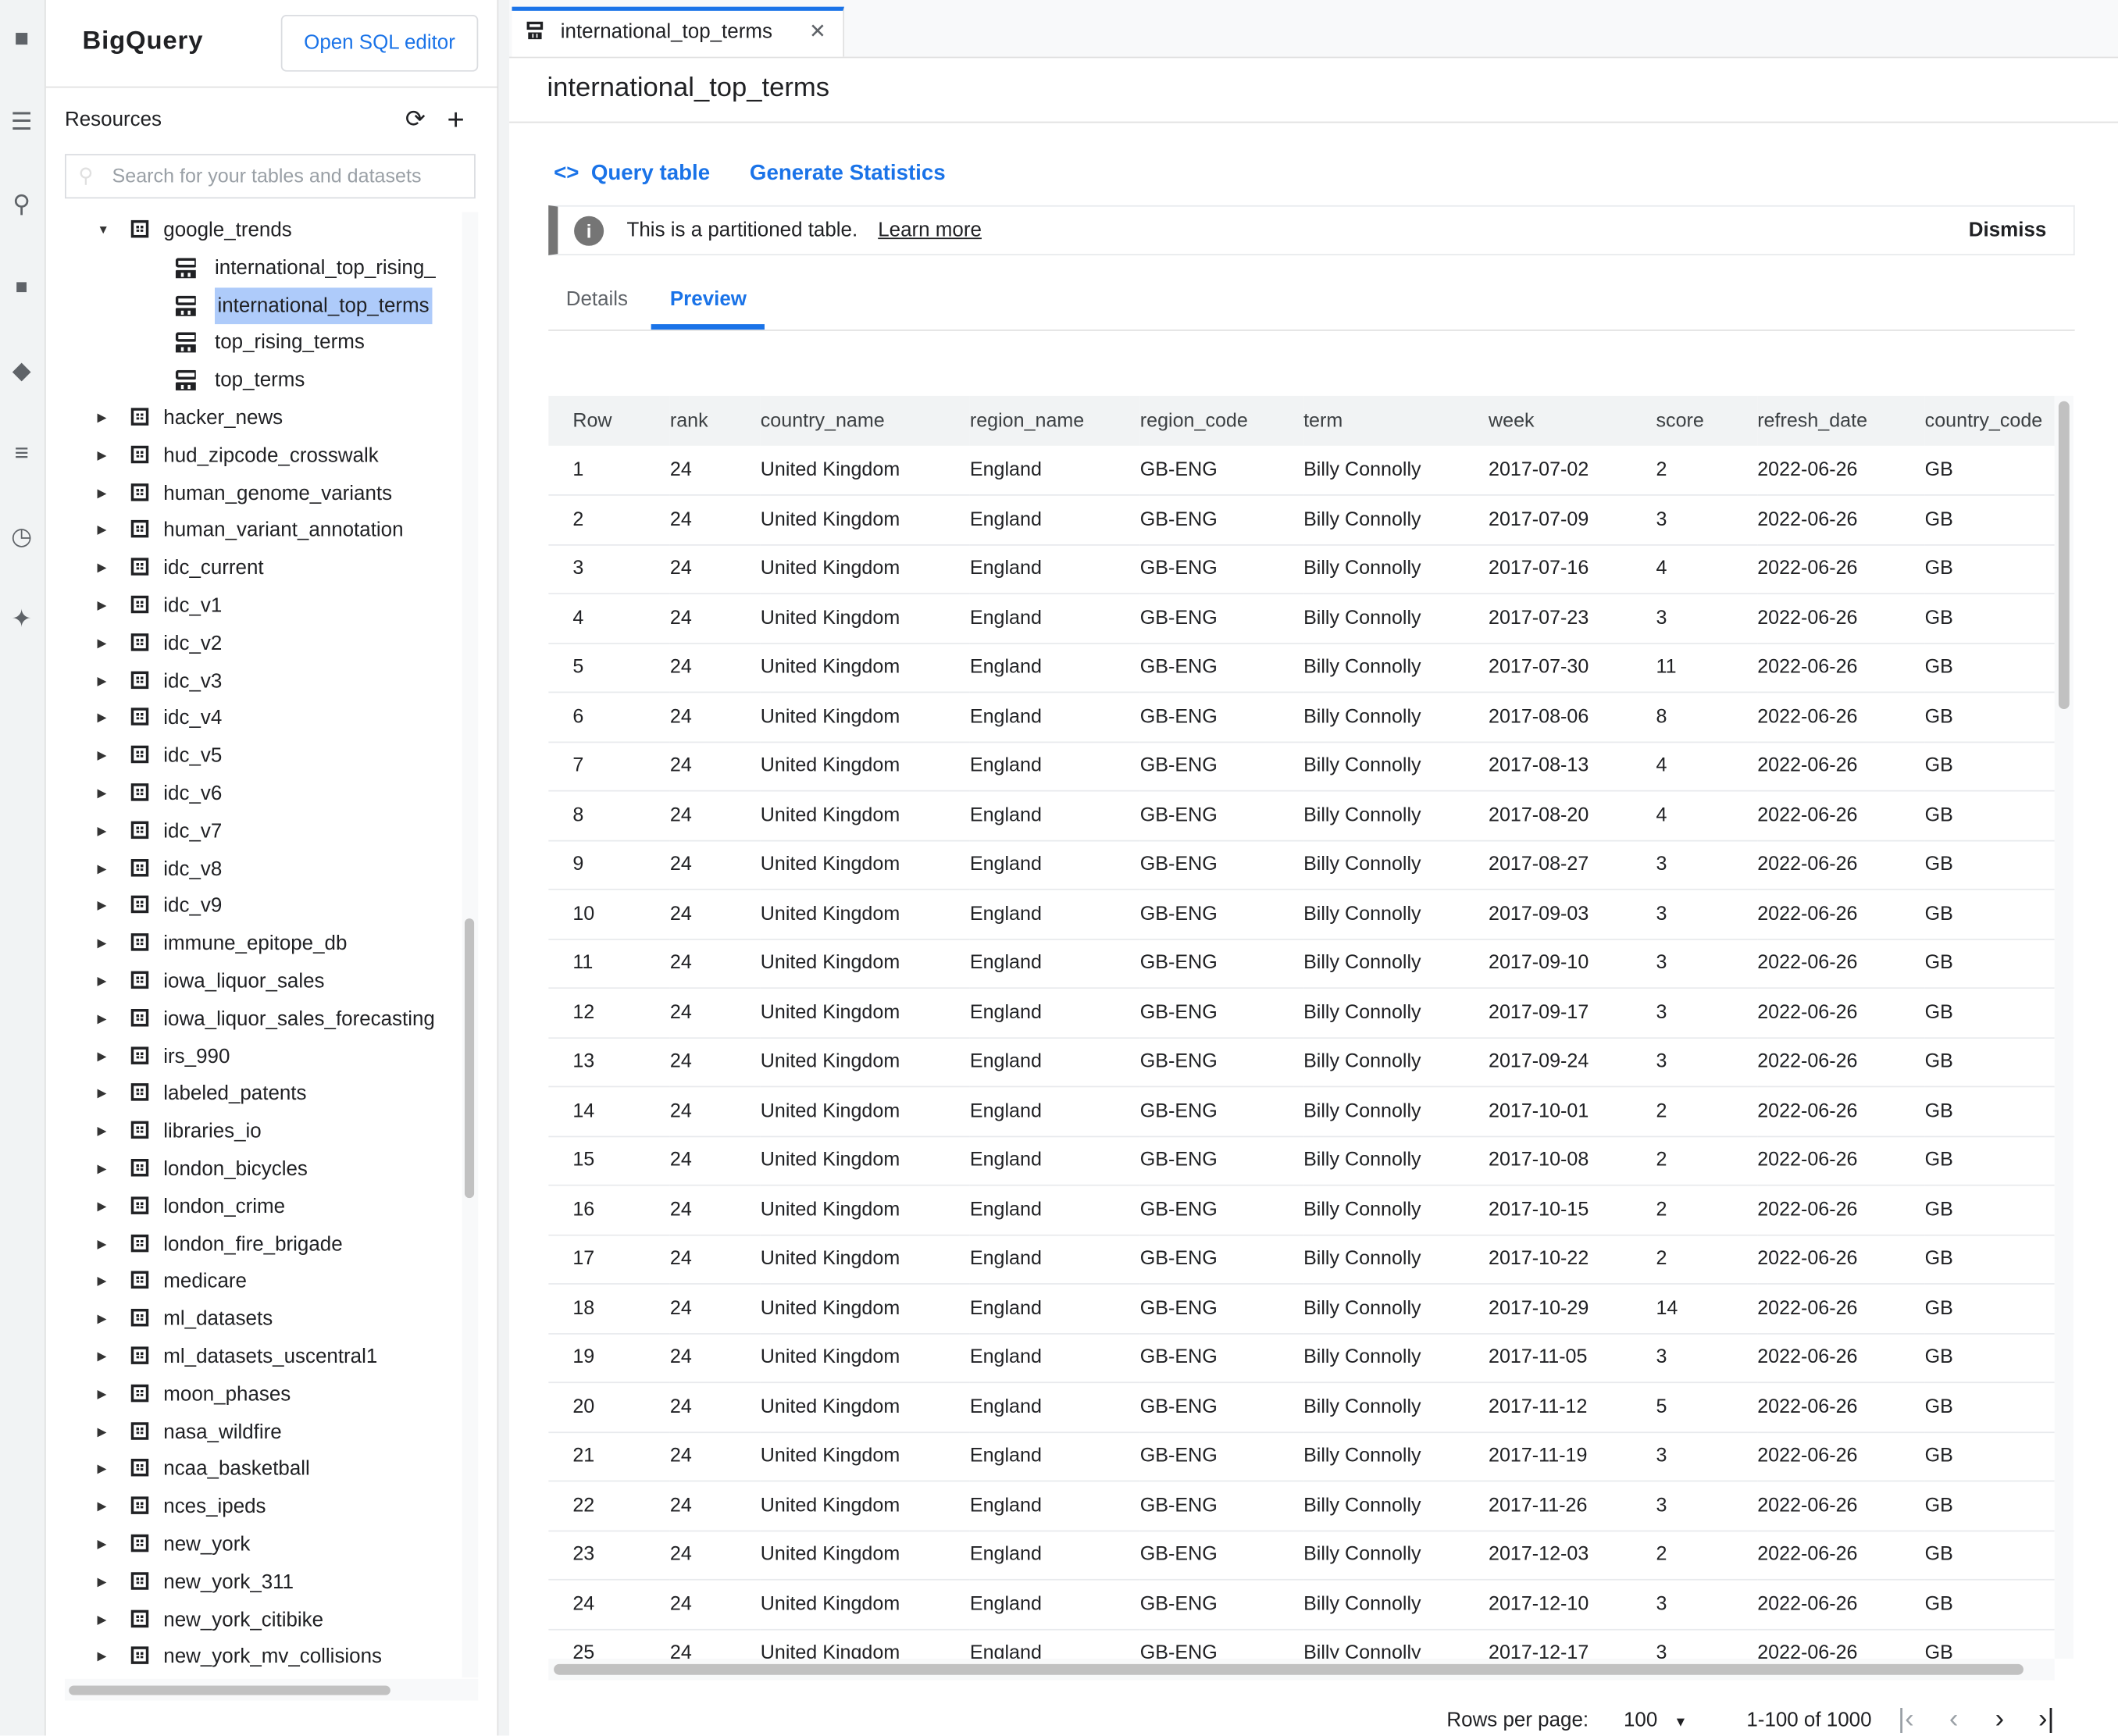 Image resolution: width=2118 pixels, height=1736 pixels. Describe the element at coordinates (252, 1620) in the screenshot. I see `tree-dataset-item: ▶ new_york_citibike` at that location.